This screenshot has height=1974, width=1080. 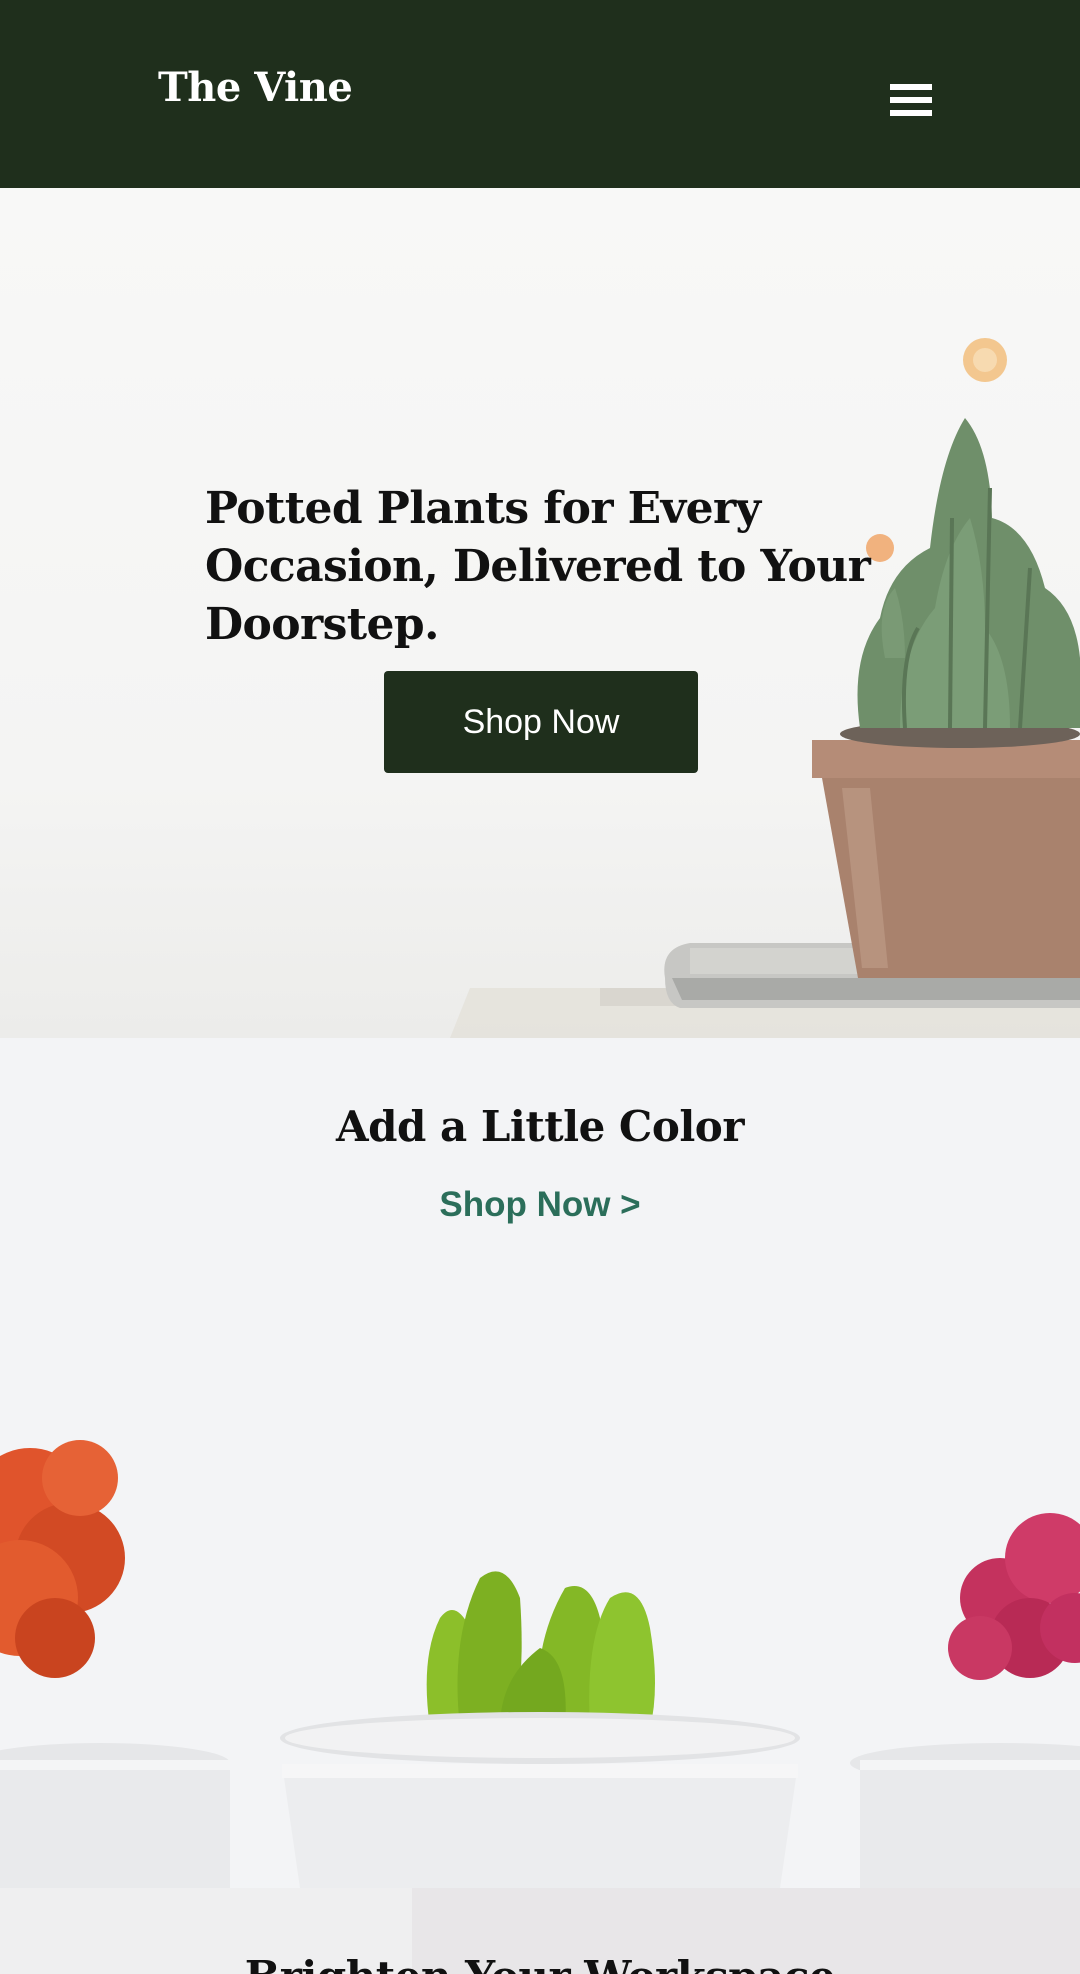 I want to click on shop-now-button: Shop Now, so click(x=541, y=722).